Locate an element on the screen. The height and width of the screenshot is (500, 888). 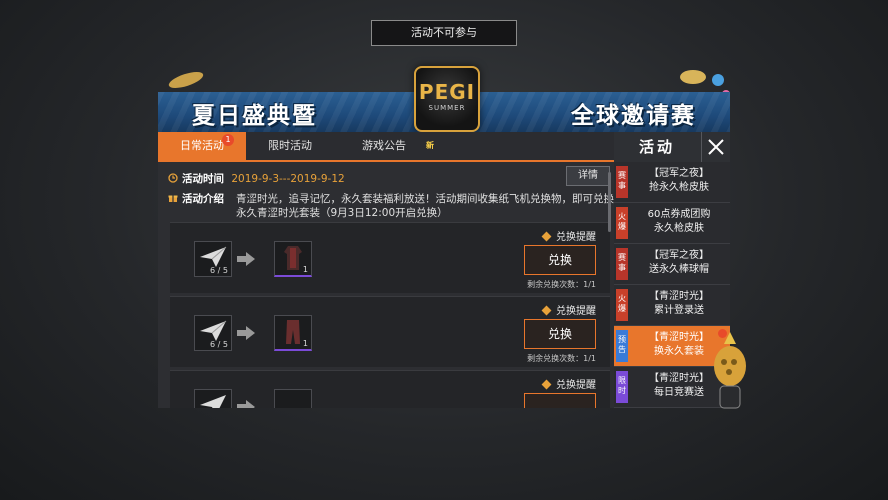
paper-plane-slot is located at coordinates (213, 398).